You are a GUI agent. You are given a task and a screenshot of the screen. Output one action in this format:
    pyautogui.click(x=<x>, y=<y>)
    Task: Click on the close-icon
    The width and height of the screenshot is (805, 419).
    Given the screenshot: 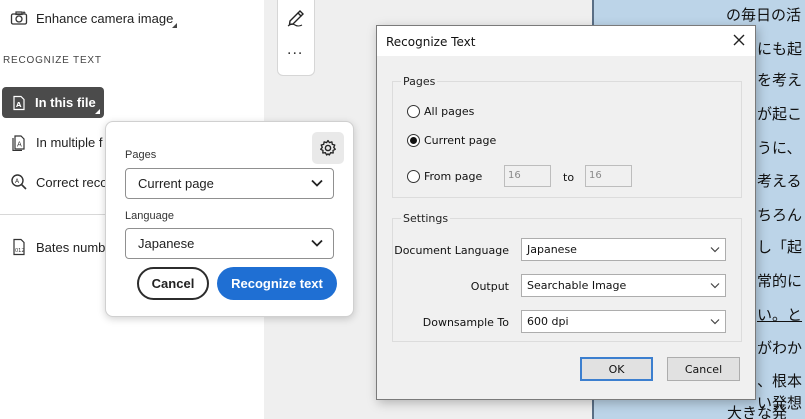 What is the action you would take?
    pyautogui.click(x=739, y=40)
    